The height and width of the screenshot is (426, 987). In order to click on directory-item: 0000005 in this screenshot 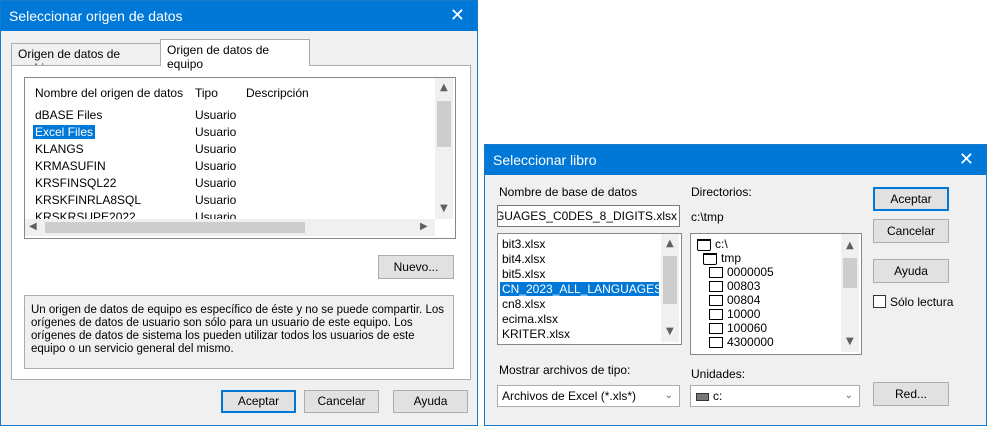, I will do `click(750, 272)`.